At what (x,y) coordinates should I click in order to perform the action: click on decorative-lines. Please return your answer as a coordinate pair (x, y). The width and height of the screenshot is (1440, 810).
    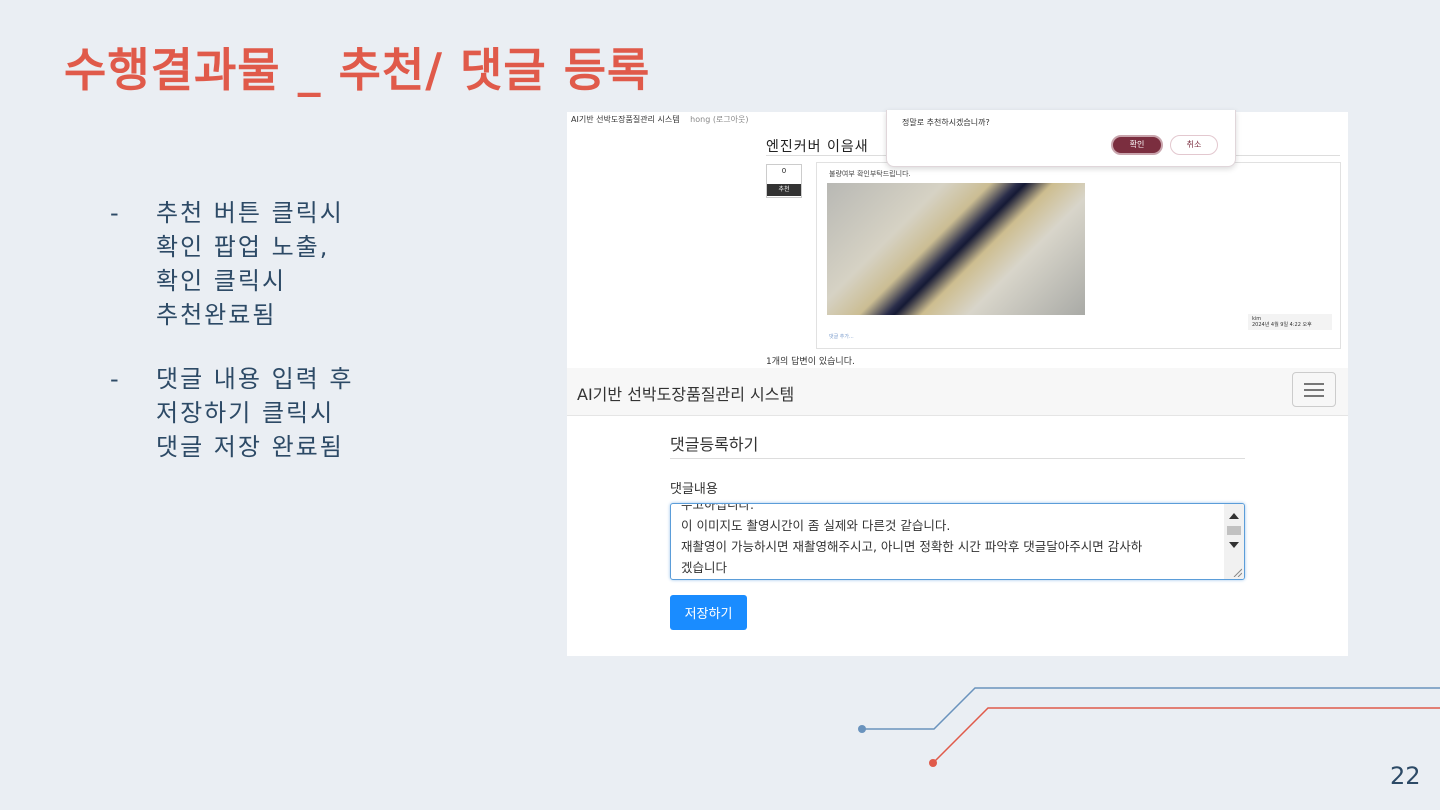
    Looking at the image, I should click on (1149, 727).